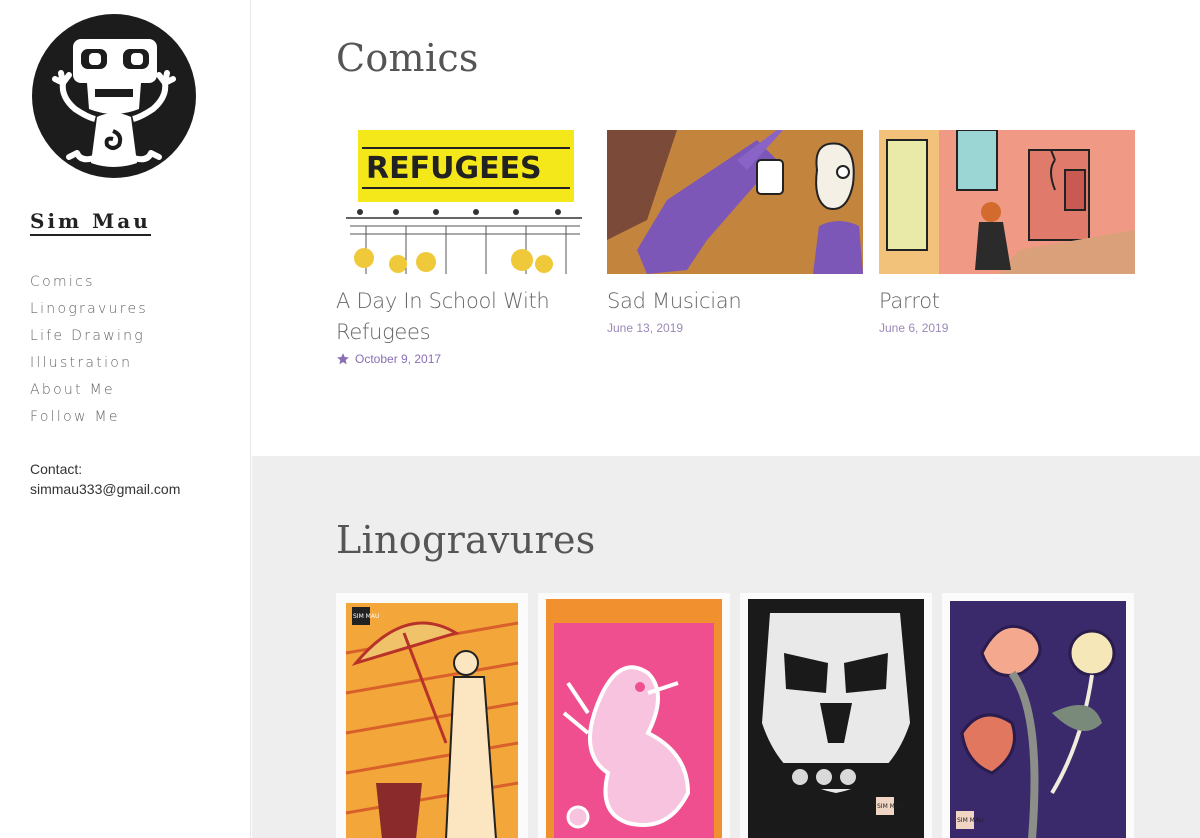 The width and height of the screenshot is (1200, 838). What do you see at coordinates (62, 282) in the screenshot?
I see `nav-link-comics: Comics` at bounding box center [62, 282].